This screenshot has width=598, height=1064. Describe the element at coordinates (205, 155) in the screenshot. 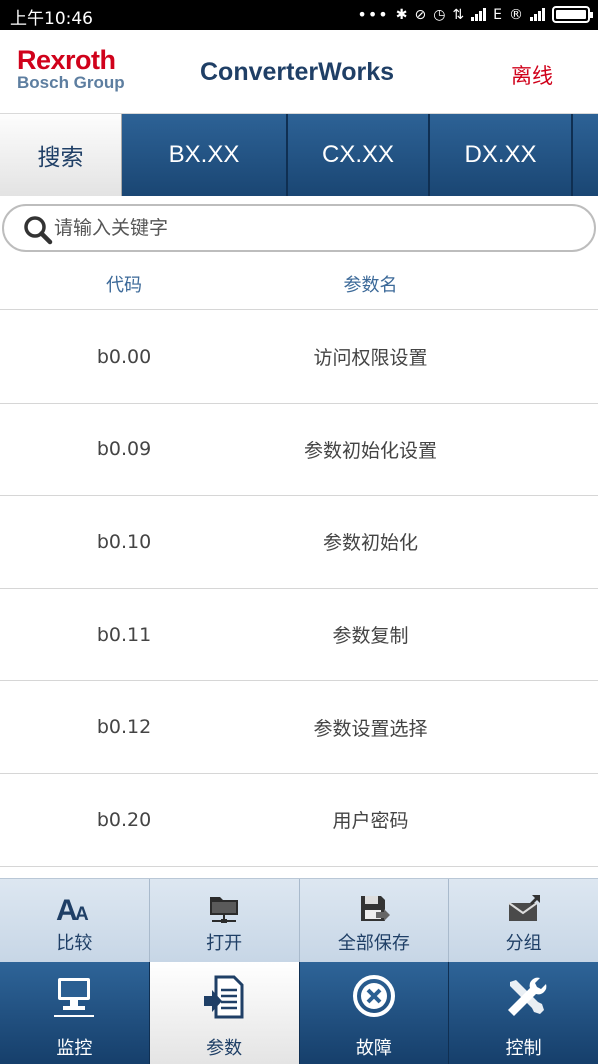

I see `tab-bx: BX.XX` at that location.